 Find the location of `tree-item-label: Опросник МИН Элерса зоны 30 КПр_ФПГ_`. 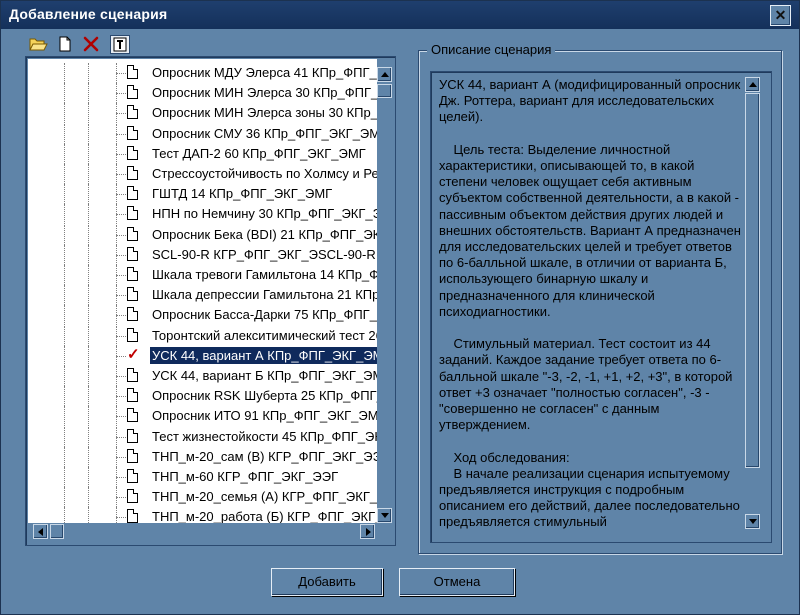

tree-item-label: Опросник МИН Элерса зоны 30 КПр_ФПГ_ is located at coordinates (264, 113).